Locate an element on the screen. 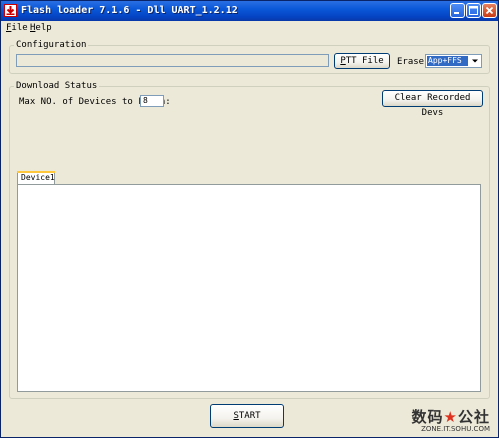 The height and width of the screenshot is (438, 499). menu-help: Help is located at coordinates (41, 28).